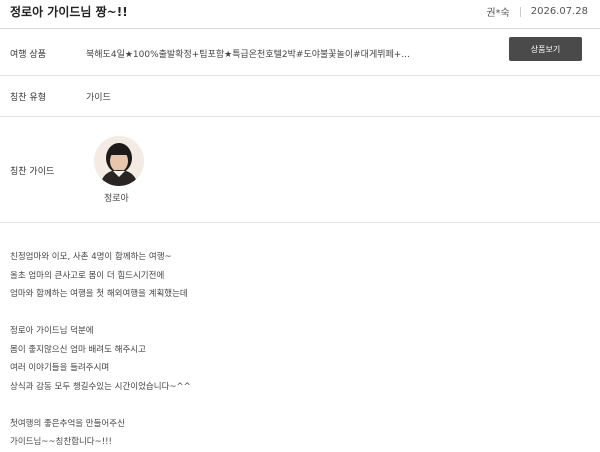  I want to click on review-line: 가이드님~~칭찬합니다~!!!, so click(61, 442).